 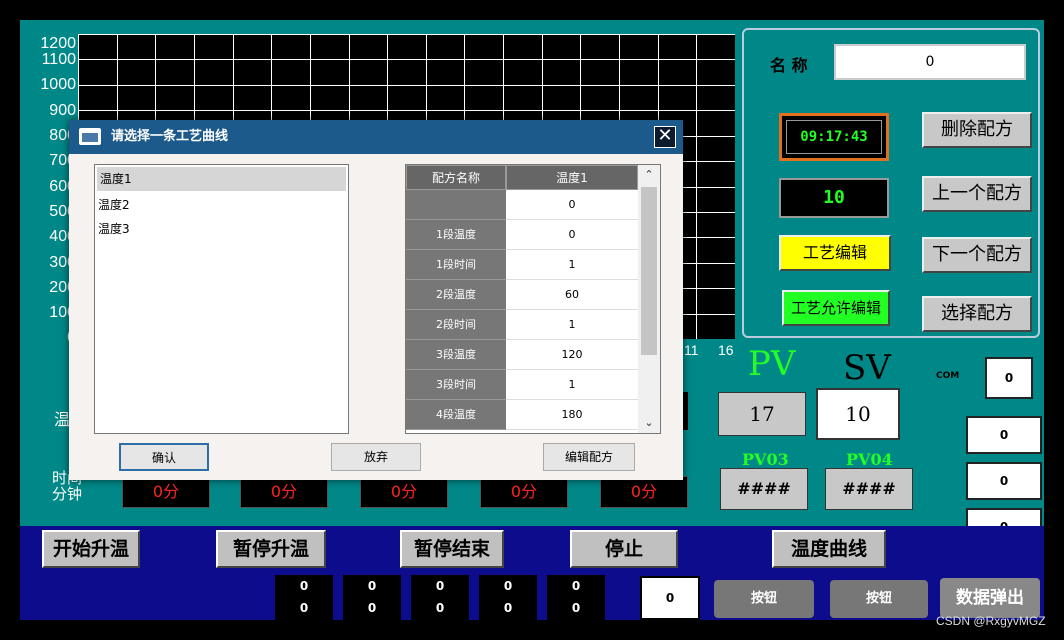 I want to click on table-row: 2段温度 60, so click(x=522, y=295).